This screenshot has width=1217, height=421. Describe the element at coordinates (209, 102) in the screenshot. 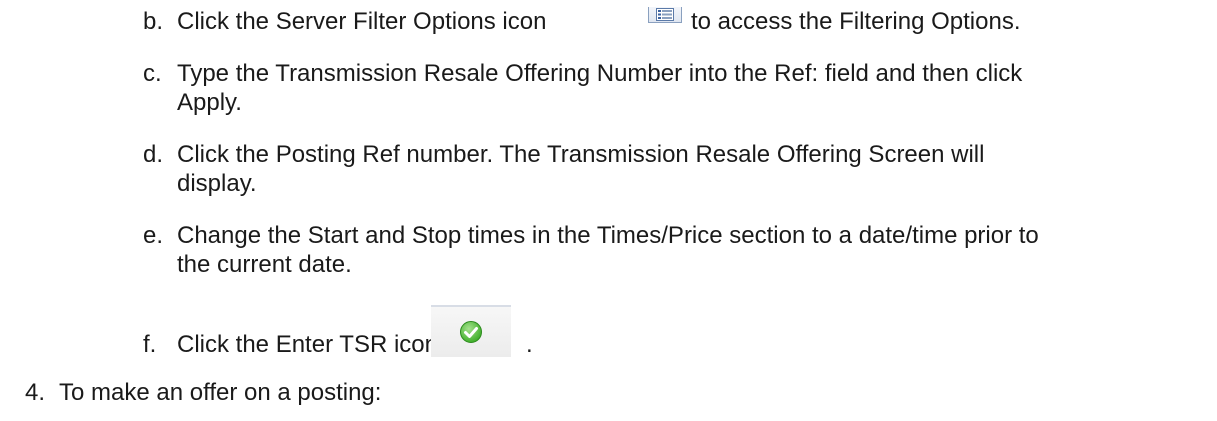

I see `step-text-c-line2: Apply.` at that location.